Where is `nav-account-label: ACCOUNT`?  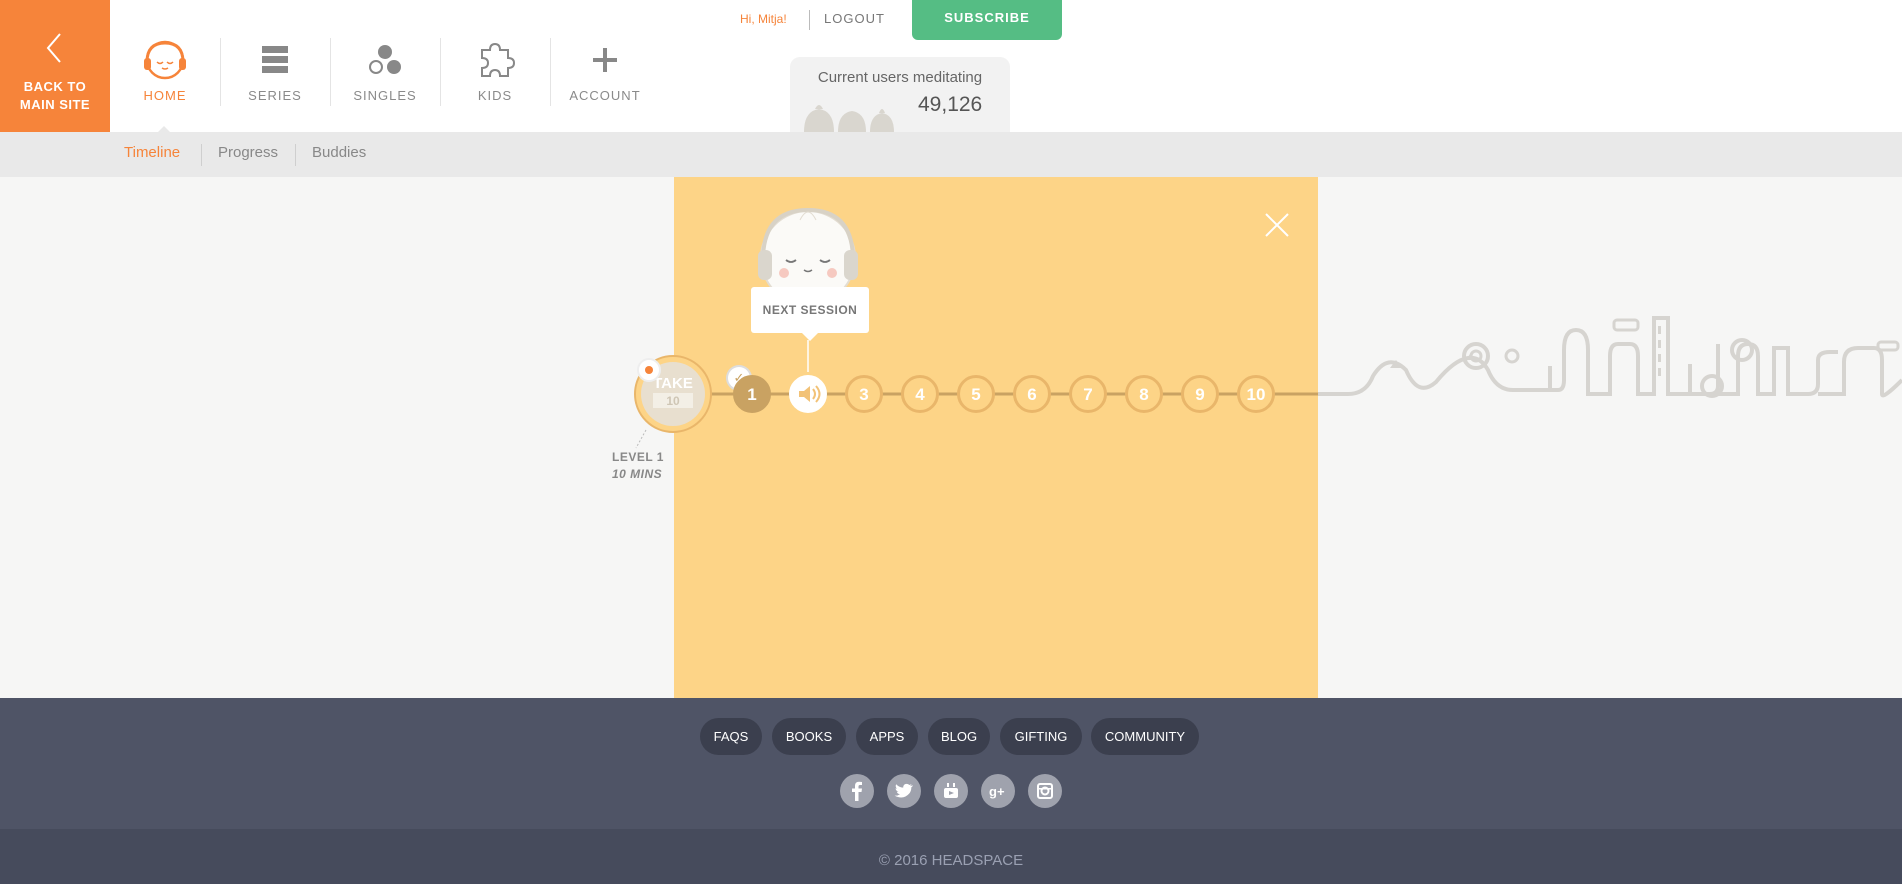 nav-account-label: ACCOUNT is located at coordinates (605, 95).